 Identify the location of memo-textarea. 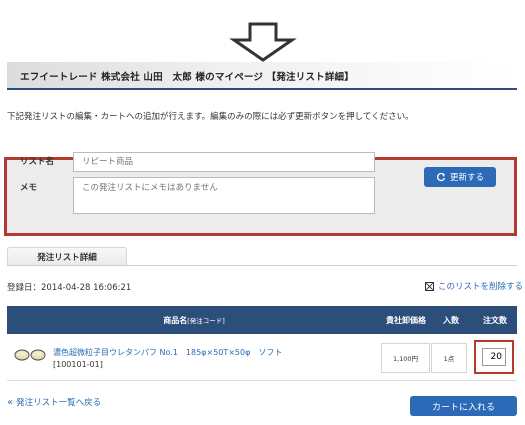
(224, 195).